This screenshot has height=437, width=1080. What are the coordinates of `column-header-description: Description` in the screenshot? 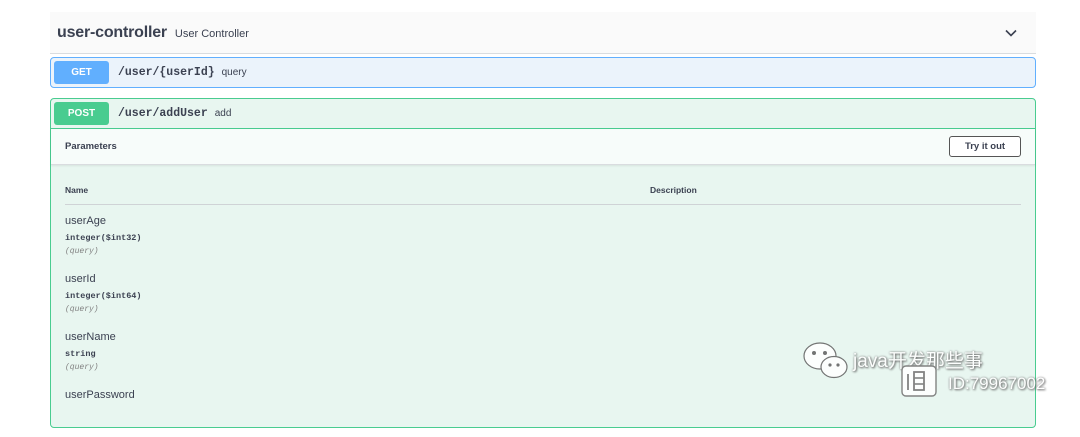 It's located at (673, 190).